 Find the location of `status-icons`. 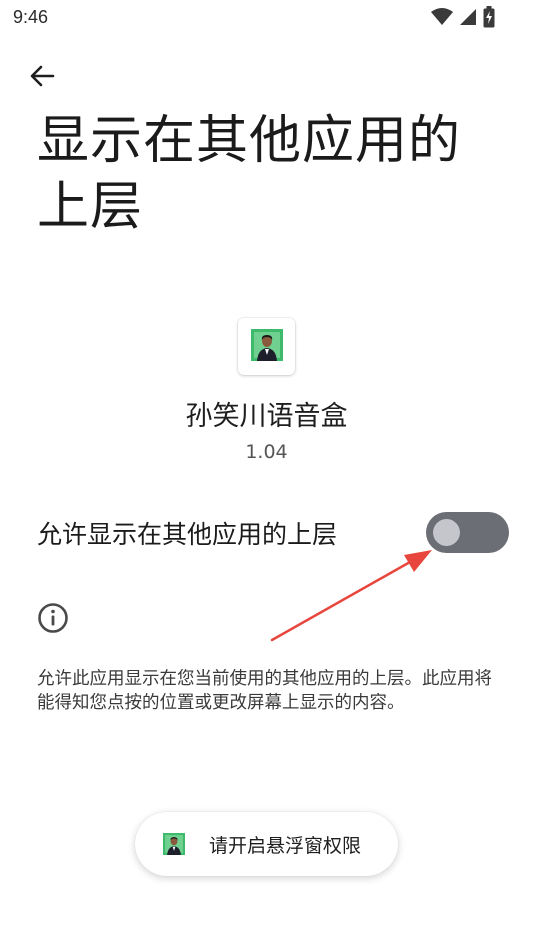

status-icons is located at coordinates (463, 19).